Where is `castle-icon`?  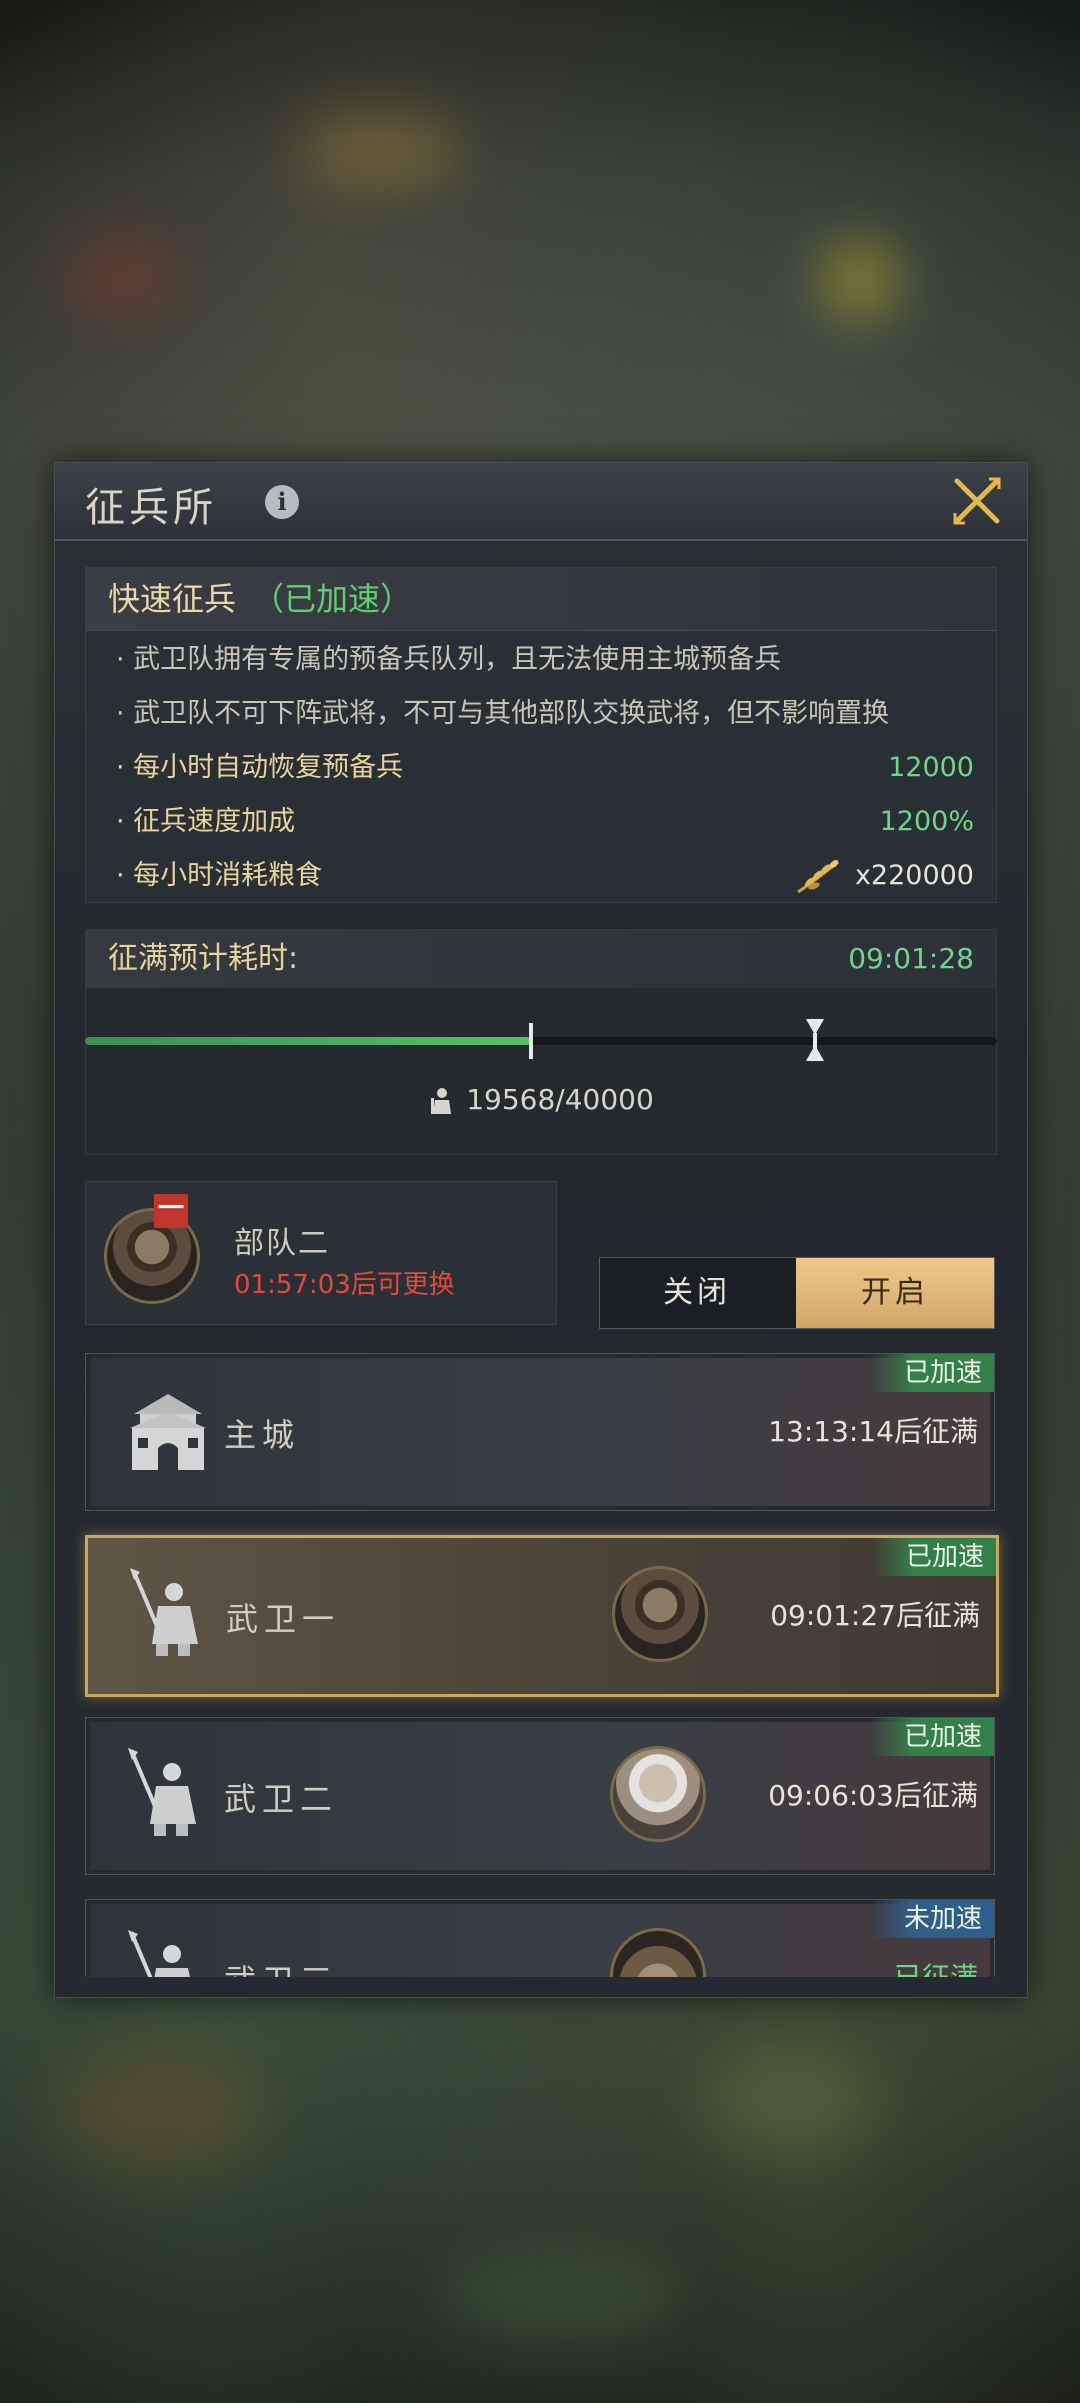
castle-icon is located at coordinates (168, 1432).